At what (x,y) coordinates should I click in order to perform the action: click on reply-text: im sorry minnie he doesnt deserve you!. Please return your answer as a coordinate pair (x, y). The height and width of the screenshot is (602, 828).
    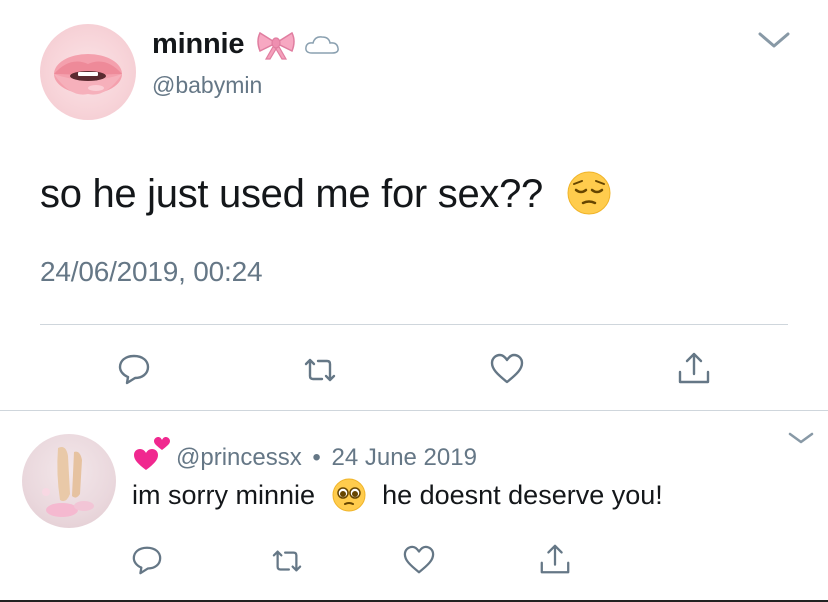
    Looking at the image, I should click on (397, 495).